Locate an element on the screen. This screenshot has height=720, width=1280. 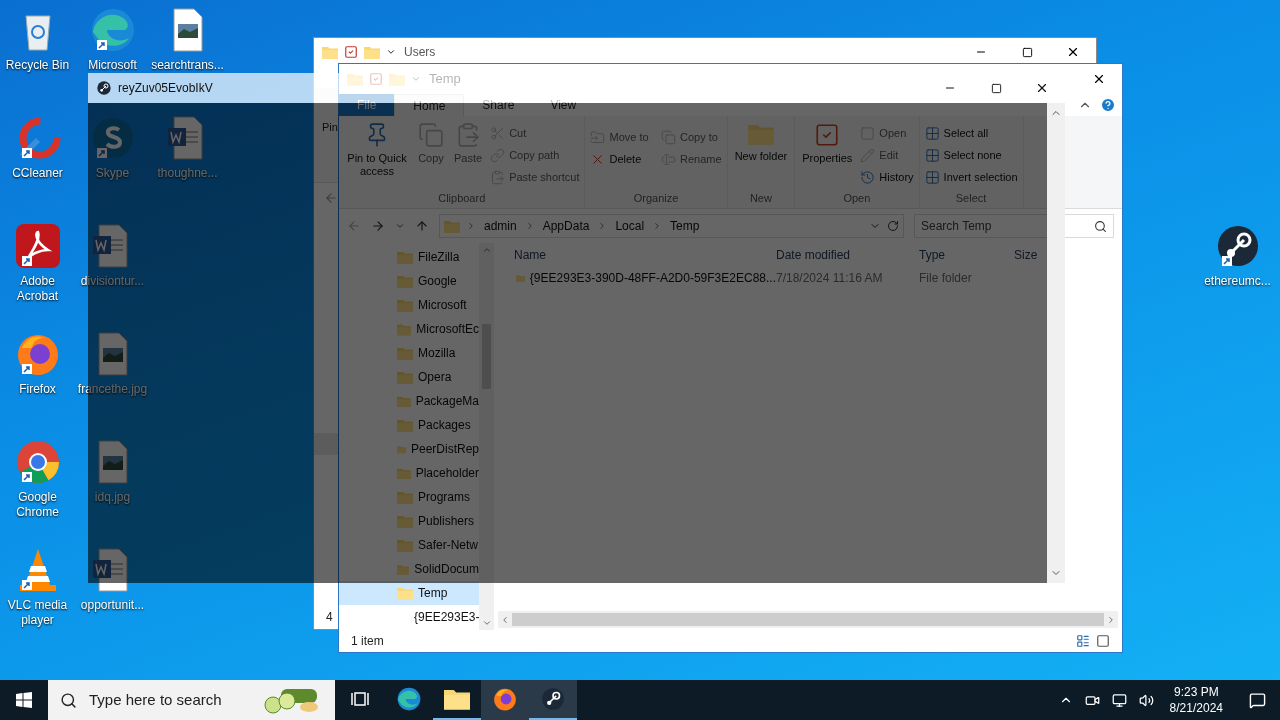
nav-tree-item: Safer-Netw is located at coordinates (409, 545).